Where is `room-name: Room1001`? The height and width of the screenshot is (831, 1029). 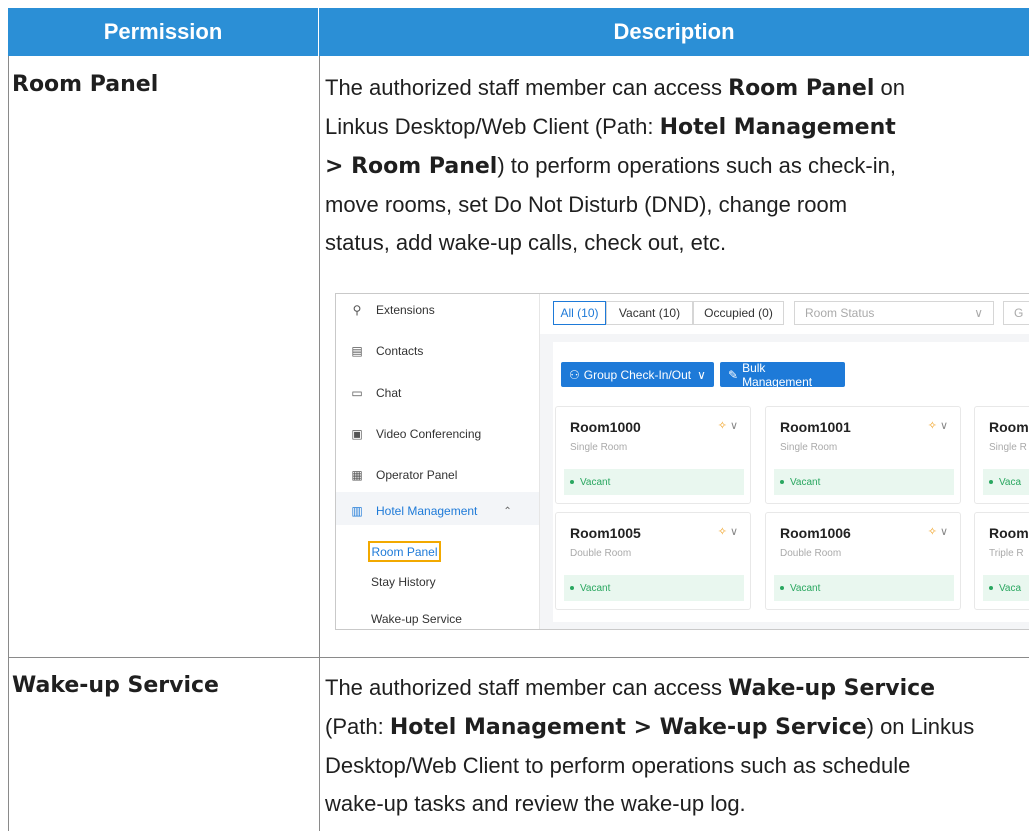 room-name: Room1001 is located at coordinates (815, 427).